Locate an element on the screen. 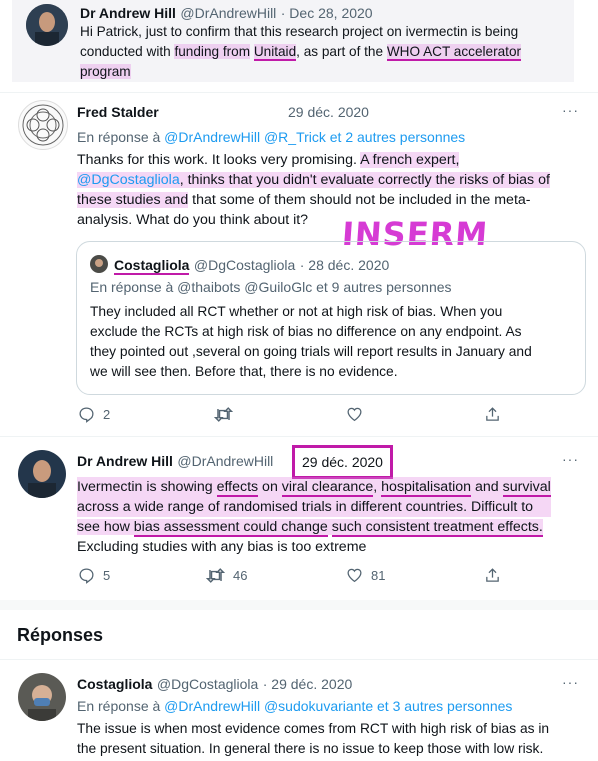 This screenshot has width=598, height=761. reply-users-link: @DrAndrewHill @sudokuvariante is located at coordinates (268, 706).